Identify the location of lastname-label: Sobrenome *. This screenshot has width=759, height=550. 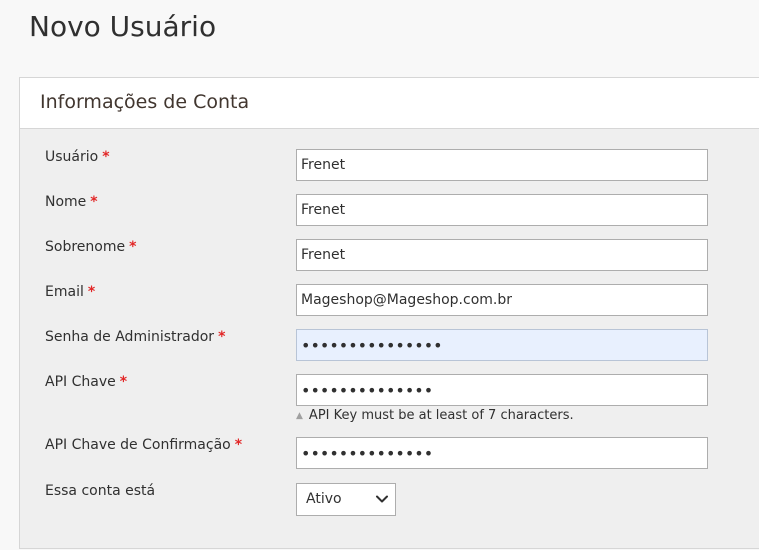
(90, 247).